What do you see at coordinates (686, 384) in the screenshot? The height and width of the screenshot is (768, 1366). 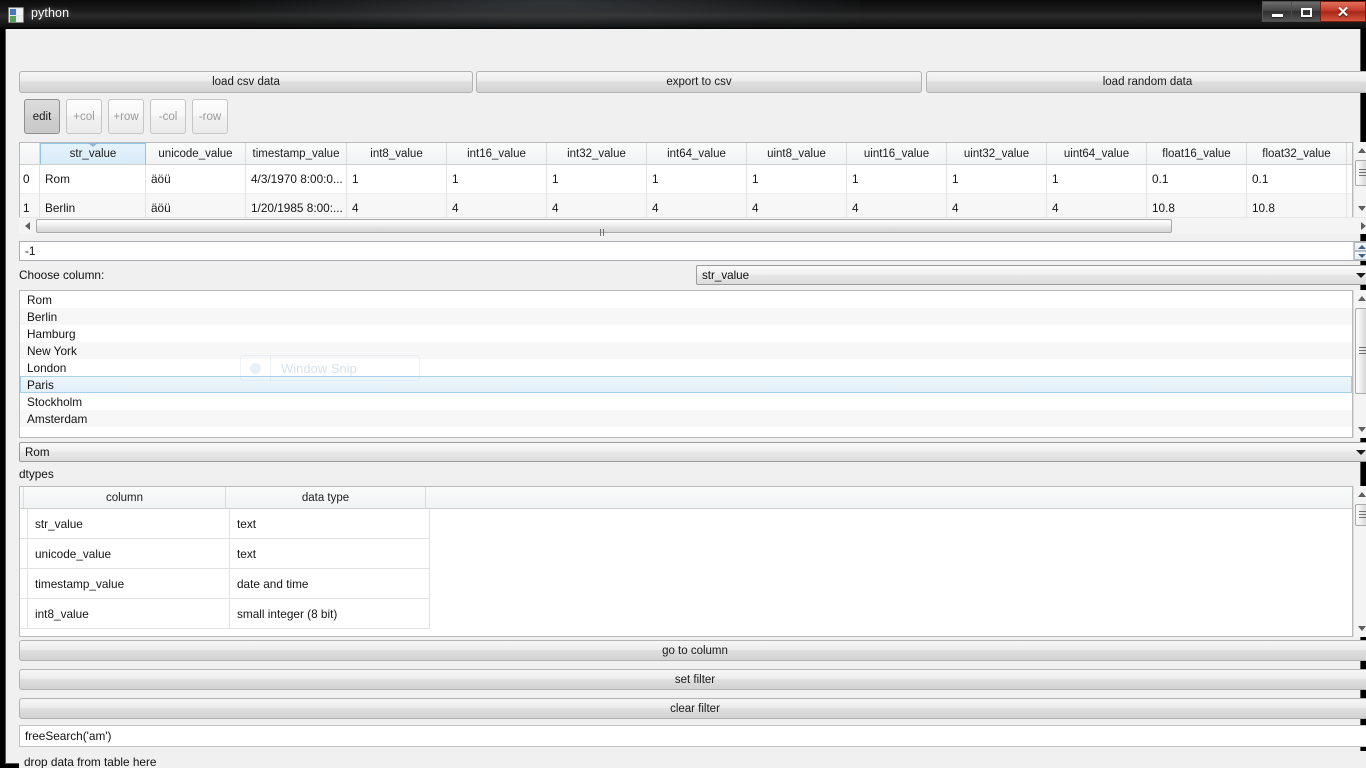 I see `list-item: Paris` at bounding box center [686, 384].